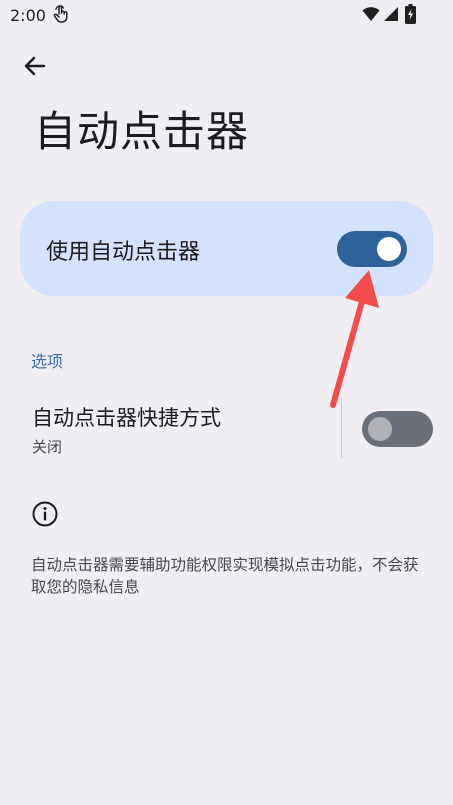 Image resolution: width=453 pixels, height=805 pixels. What do you see at coordinates (142, 131) in the screenshot?
I see `page-title: 自动点击器` at bounding box center [142, 131].